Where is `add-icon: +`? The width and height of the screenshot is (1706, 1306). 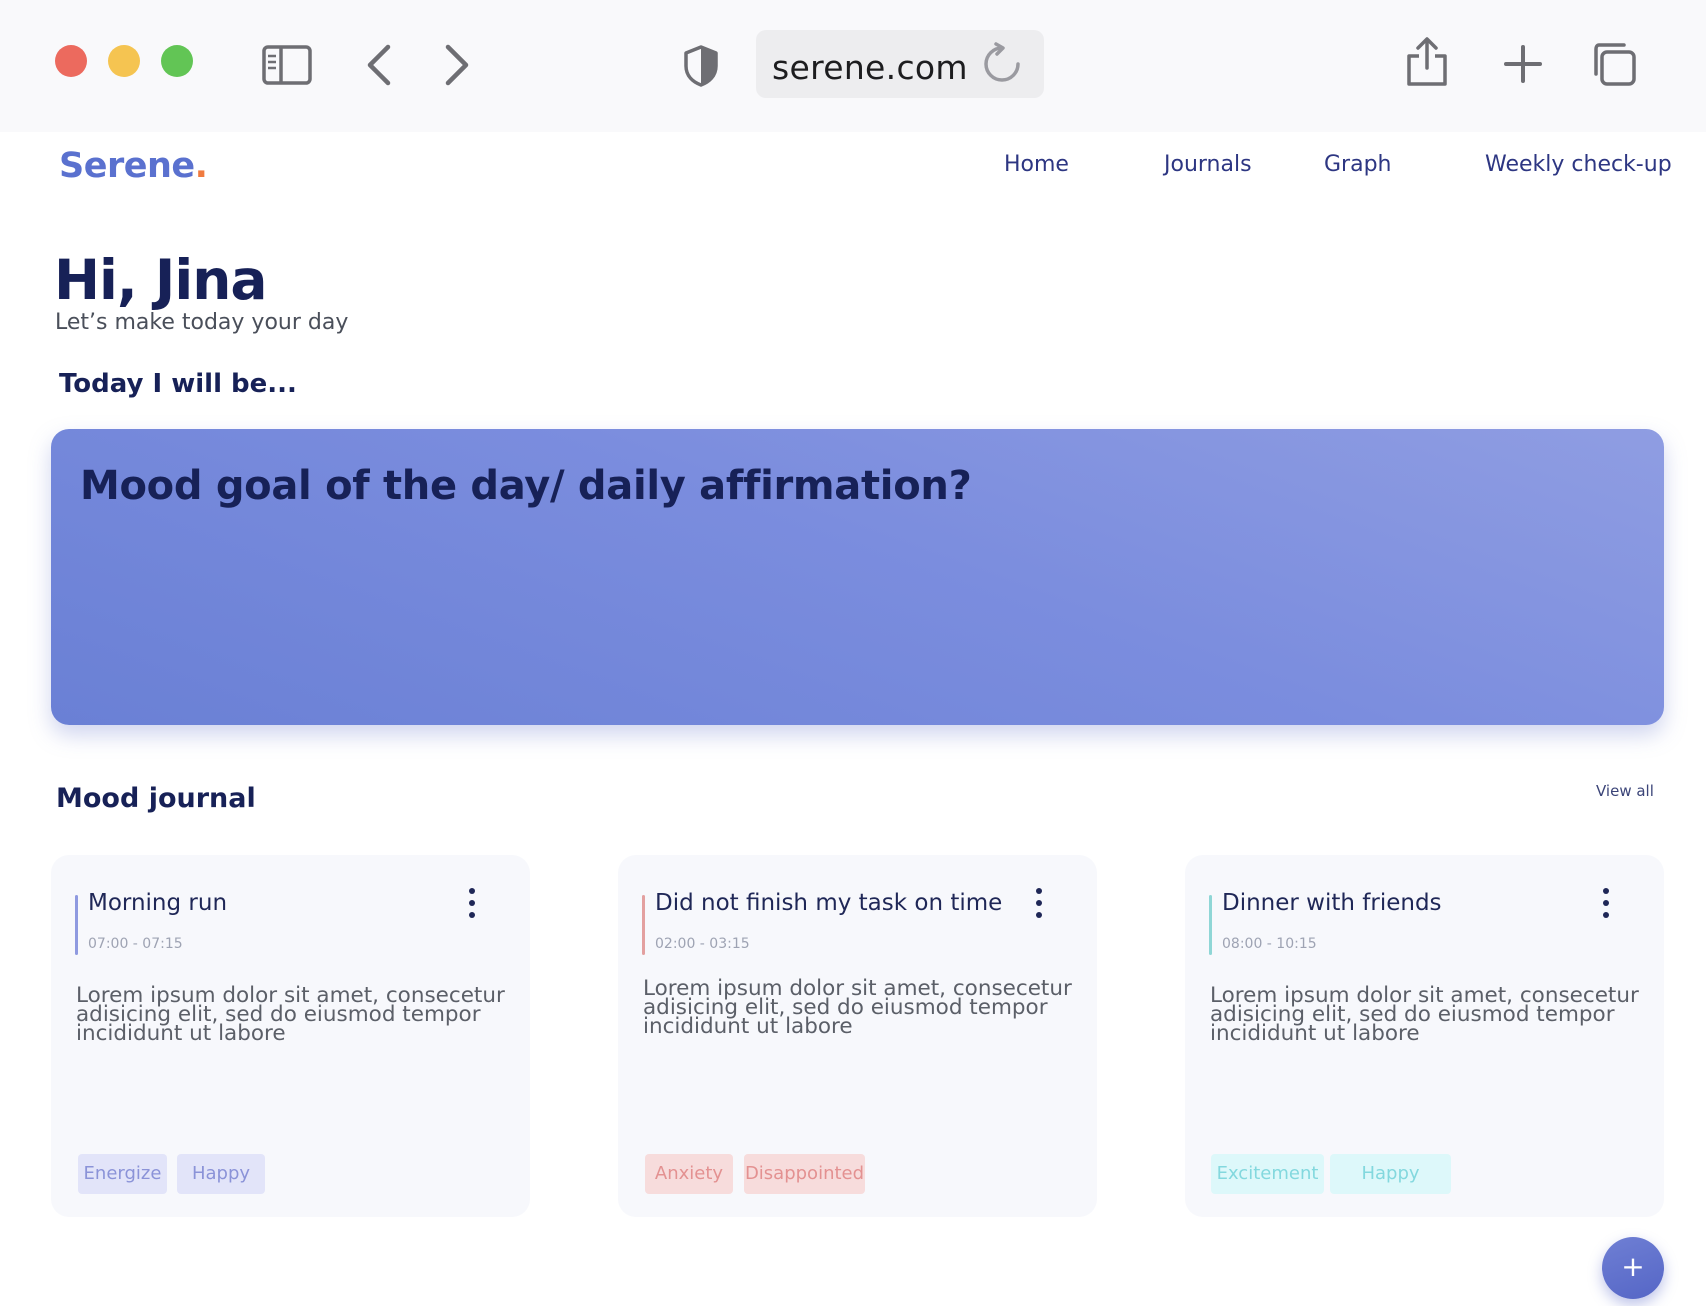 add-icon: + is located at coordinates (1633, 1266).